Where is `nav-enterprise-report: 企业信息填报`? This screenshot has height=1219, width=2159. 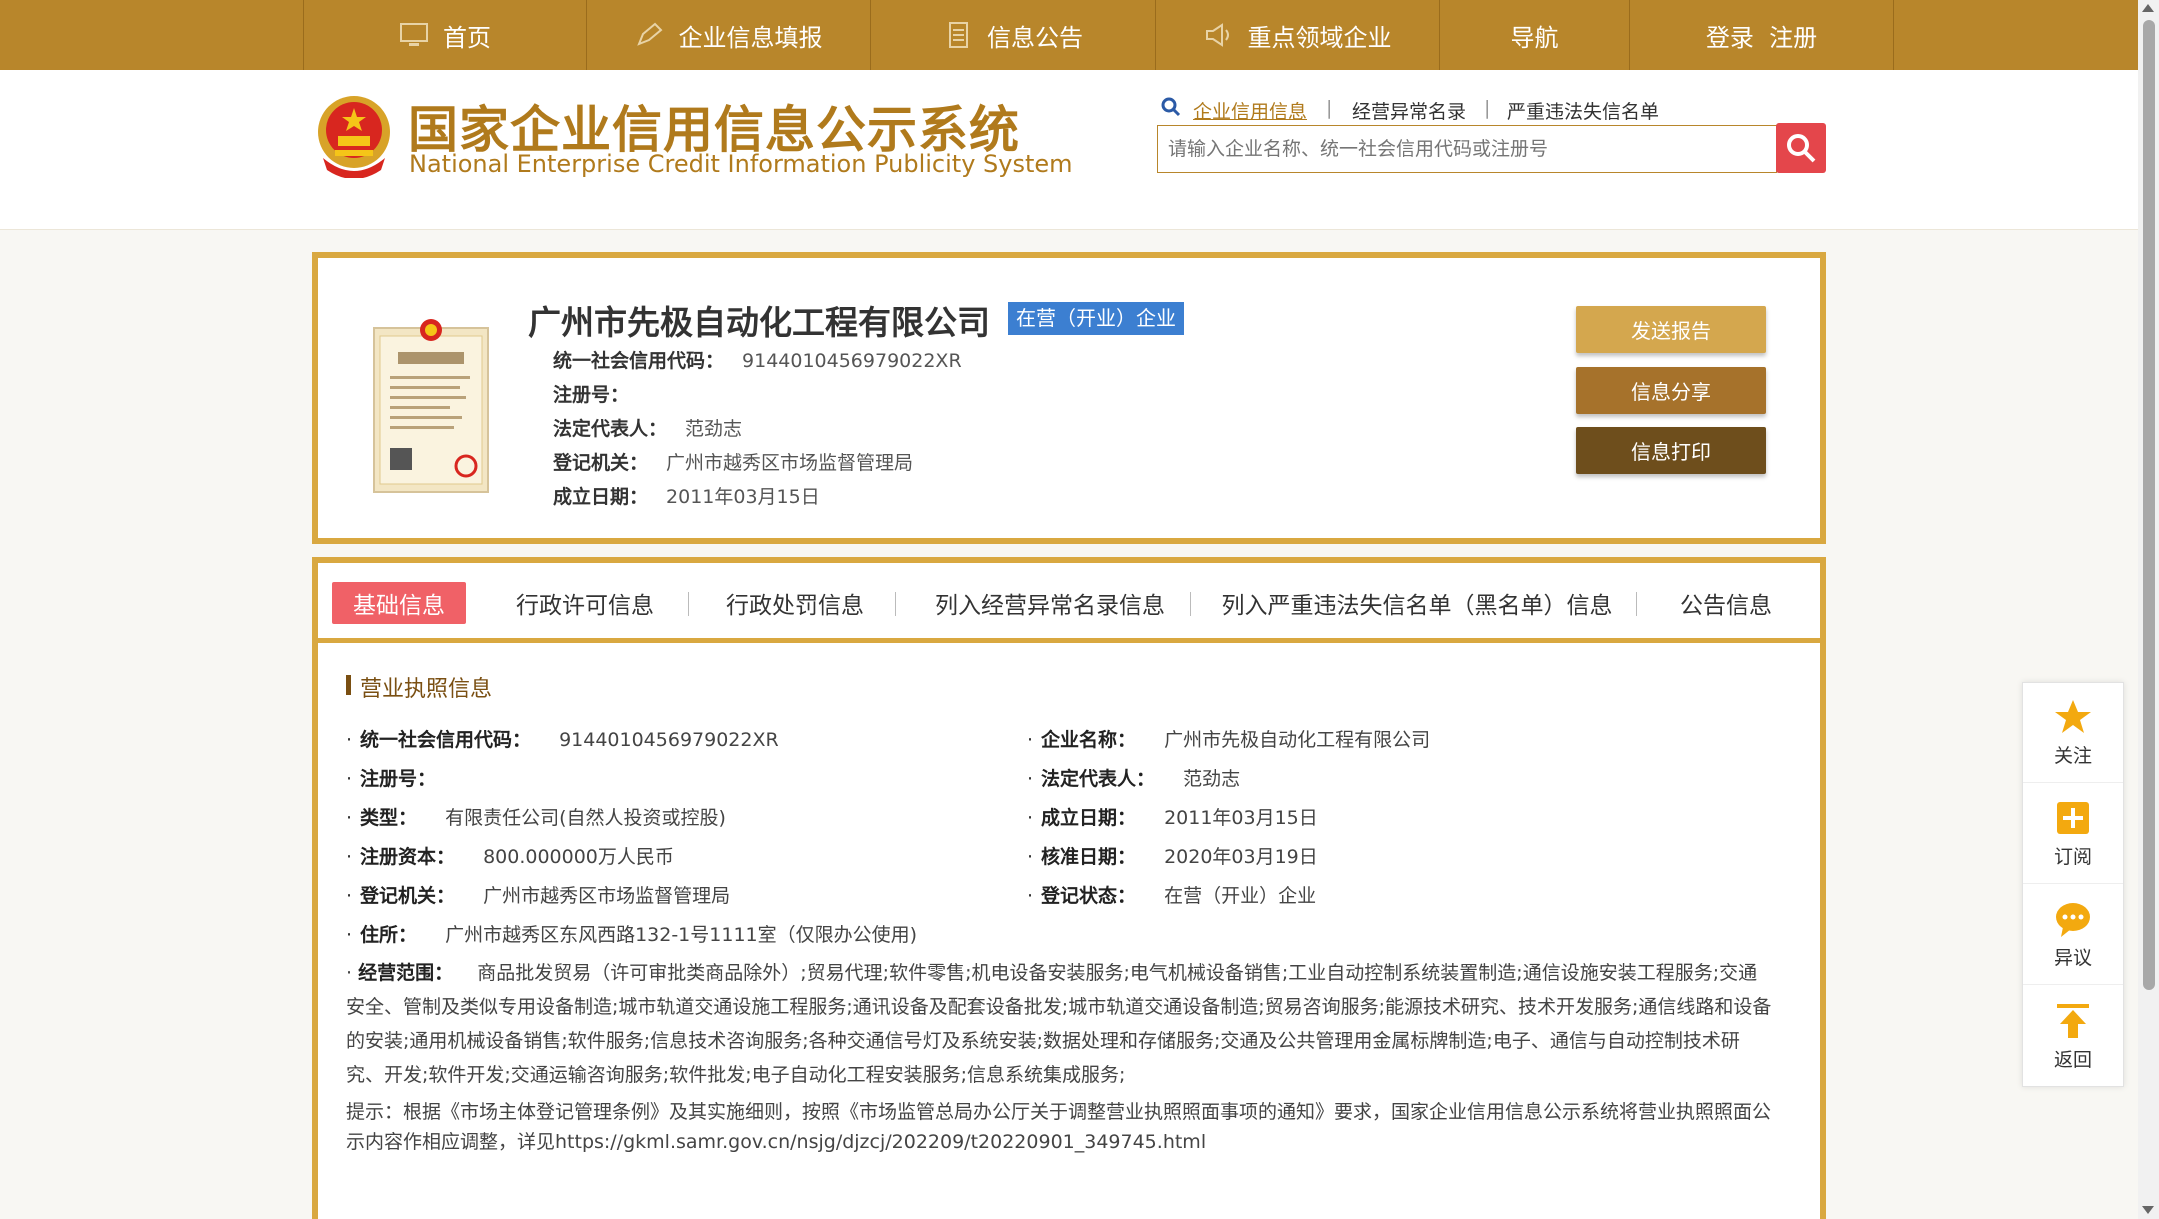 nav-enterprise-report: 企业信息填报 is located at coordinates (728, 35).